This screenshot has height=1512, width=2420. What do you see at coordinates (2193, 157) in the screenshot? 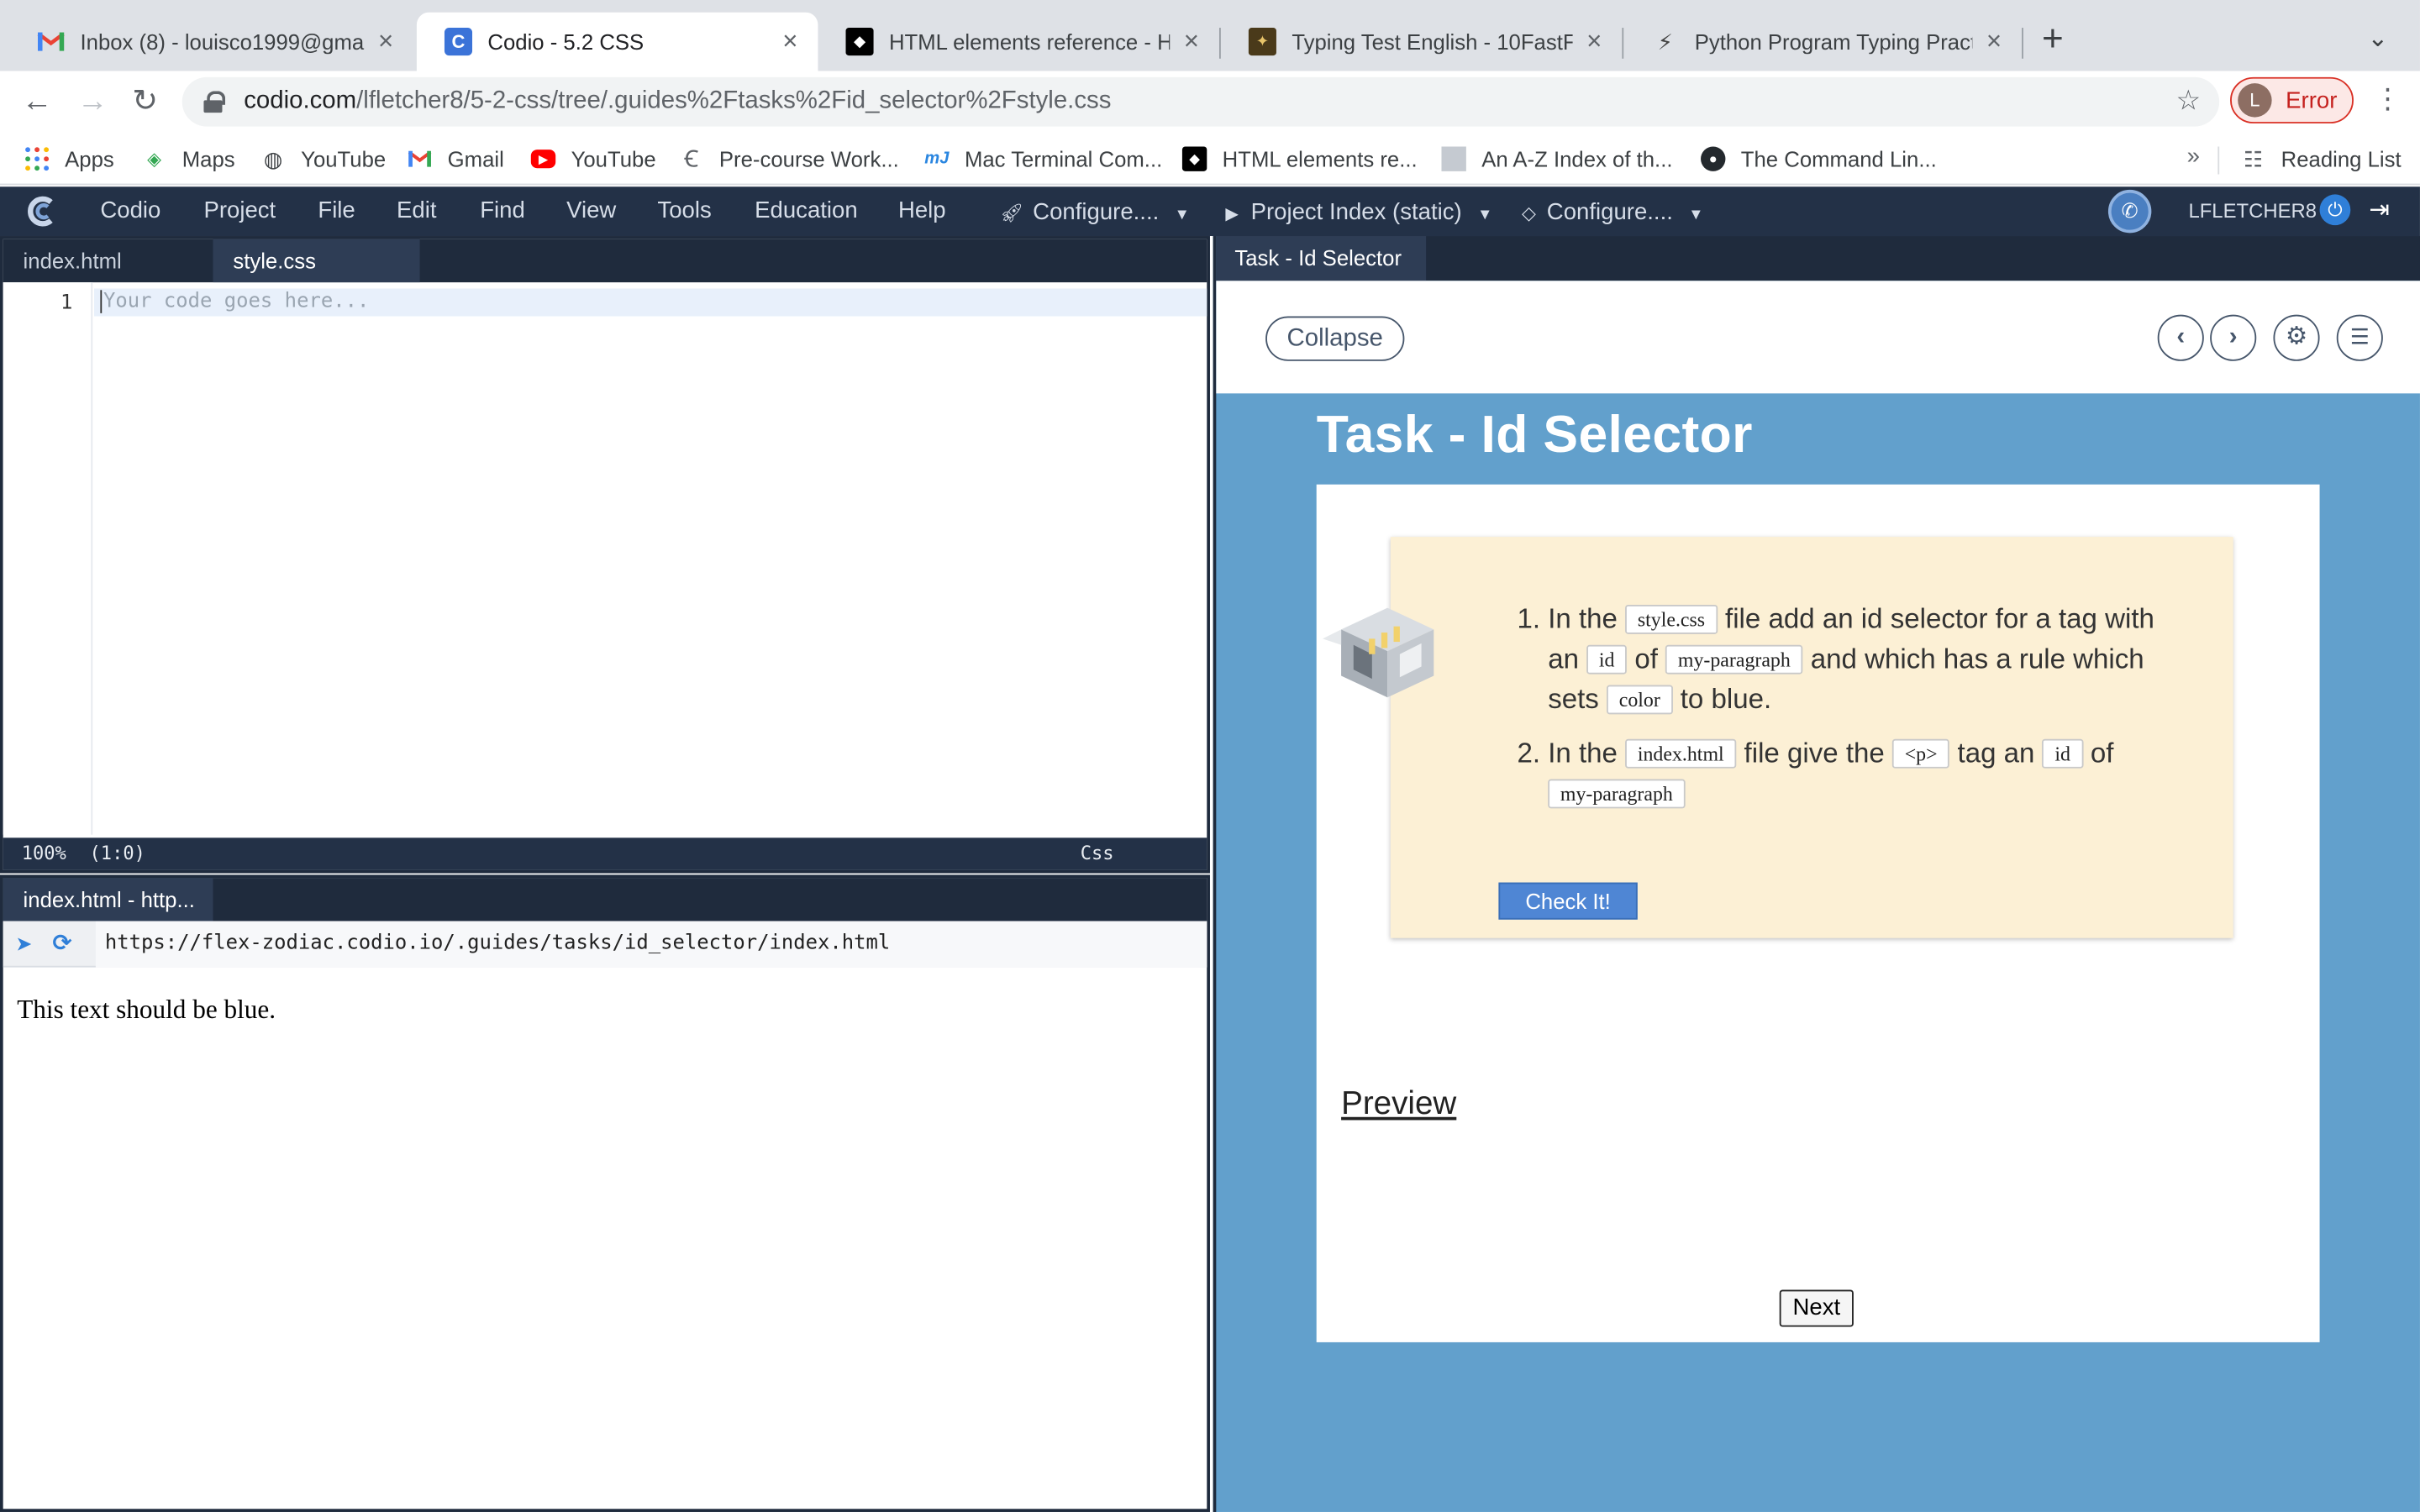
I see `bookmarks-overflow-chevron: »` at bounding box center [2193, 157].